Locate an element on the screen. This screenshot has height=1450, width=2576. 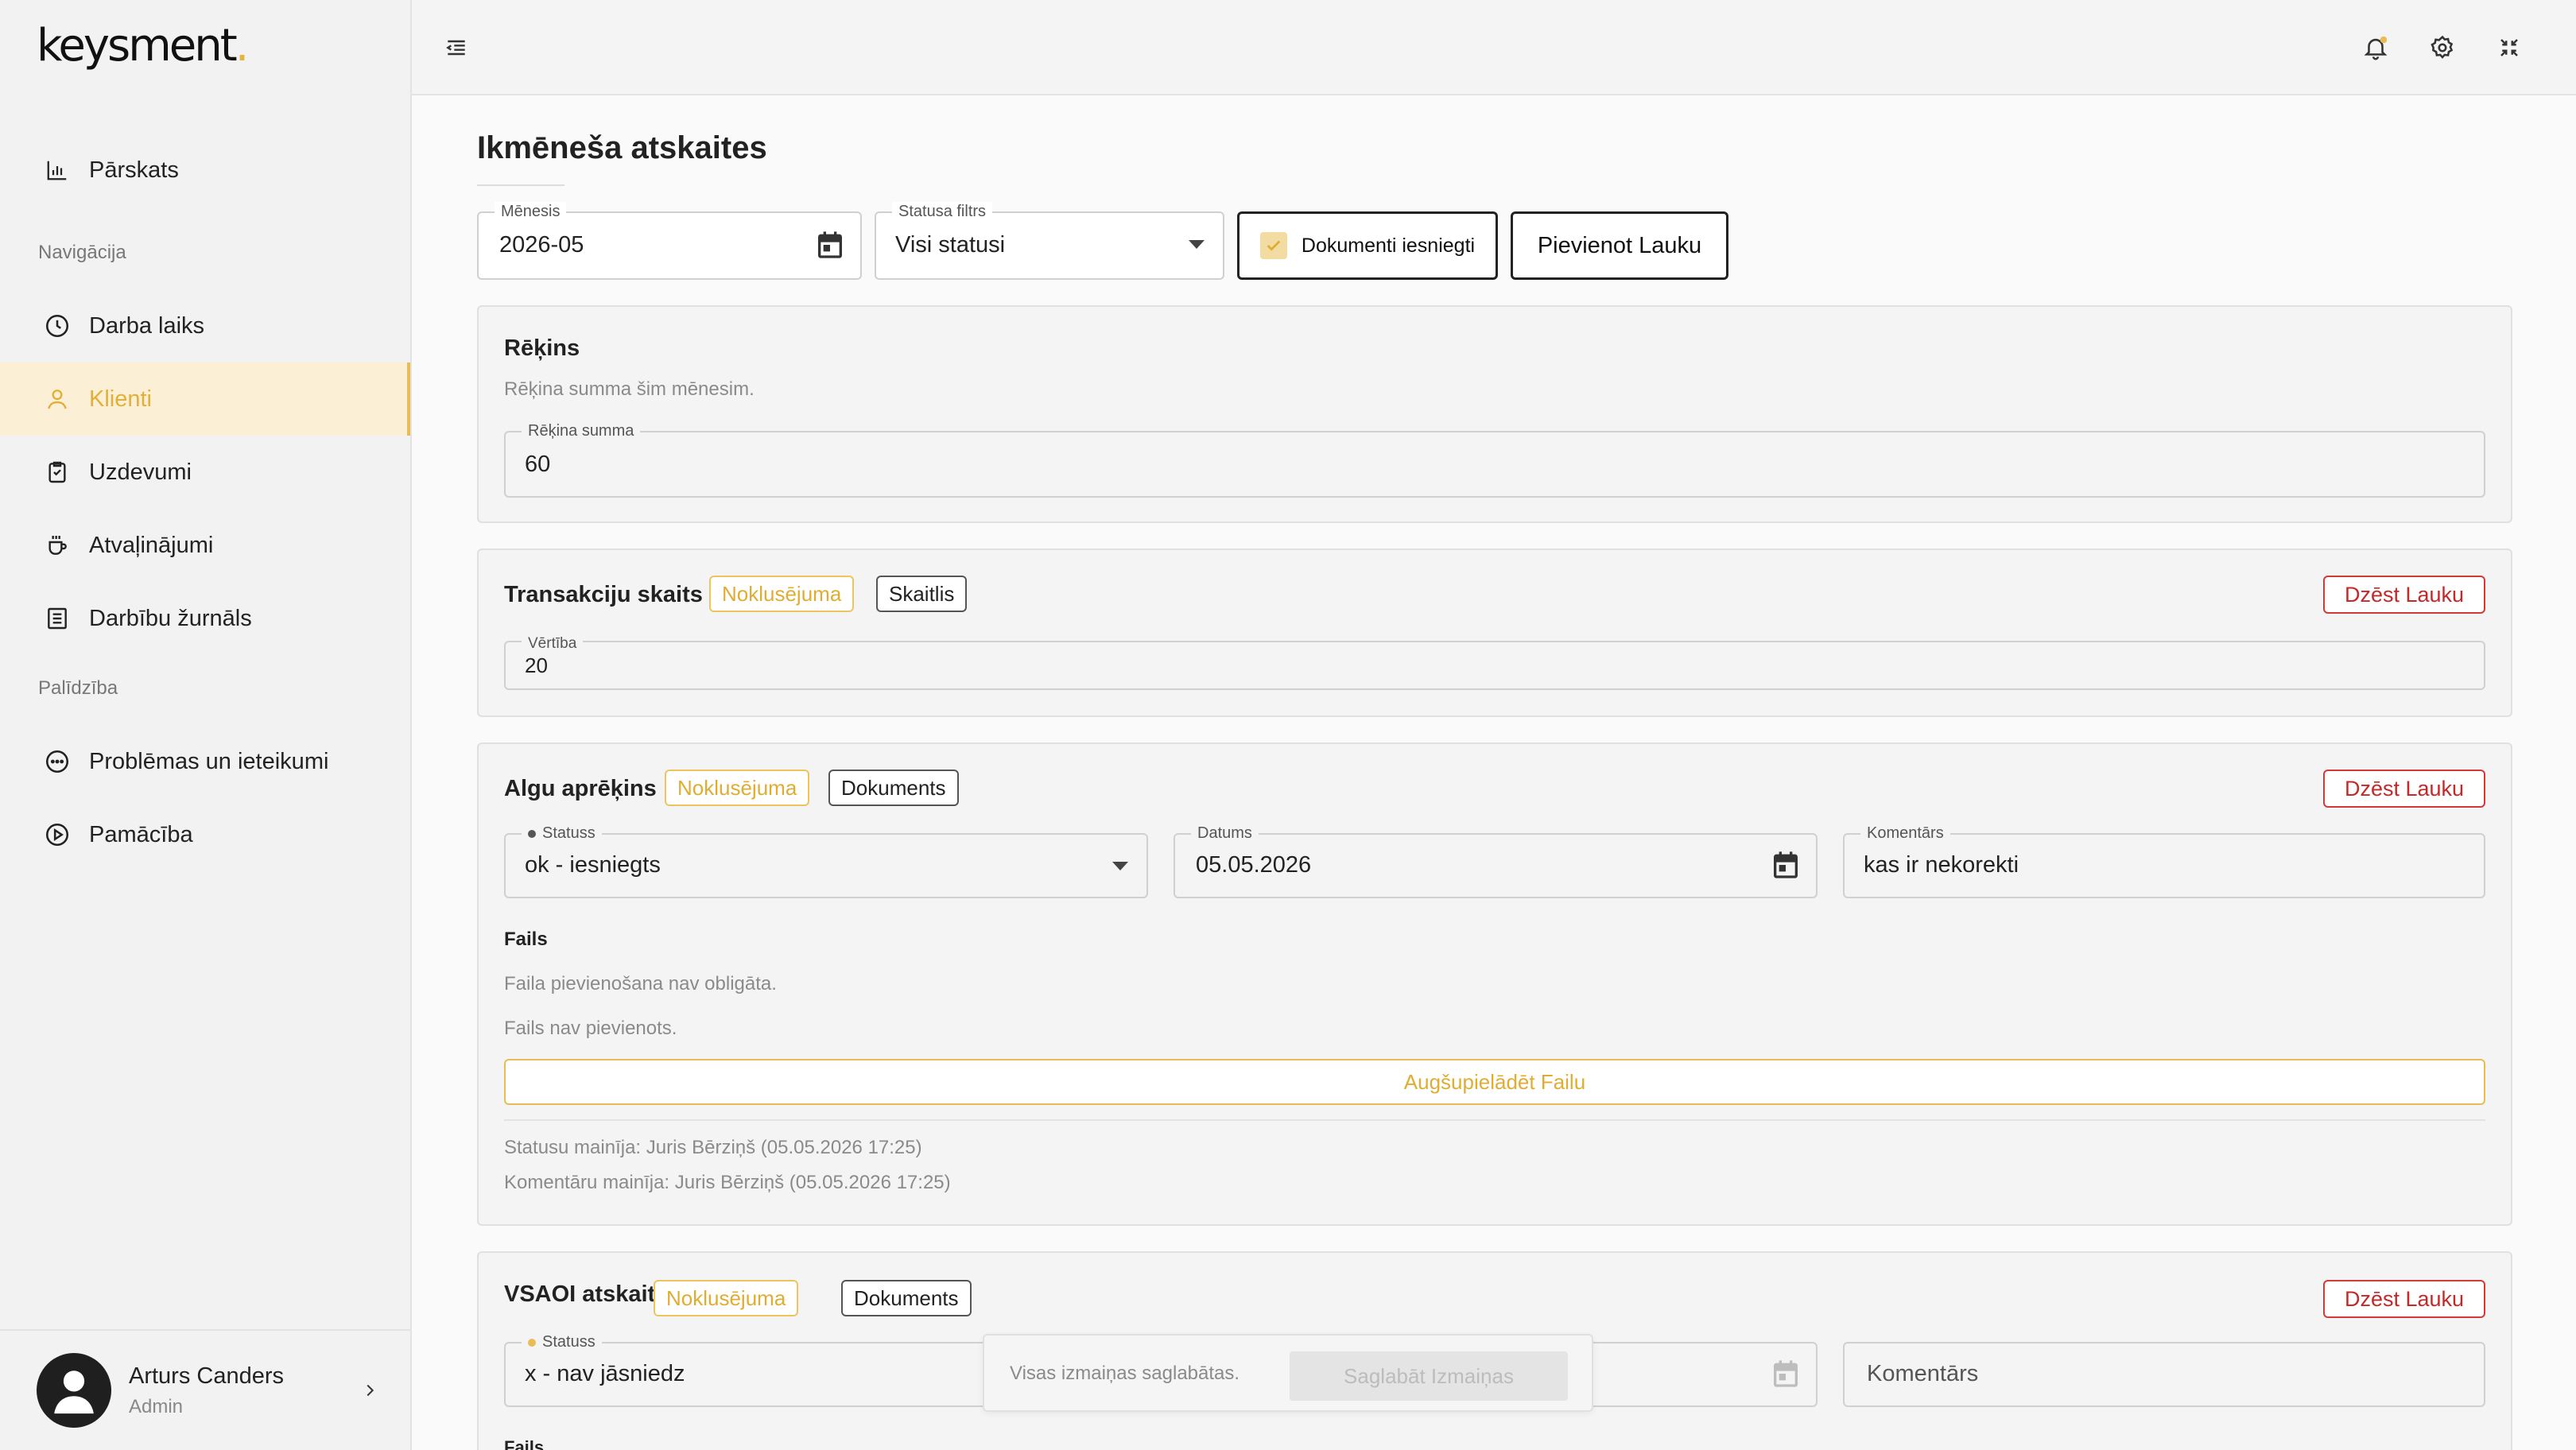
payroll-comment-value: kas ir nekorekti is located at coordinates (1941, 865).